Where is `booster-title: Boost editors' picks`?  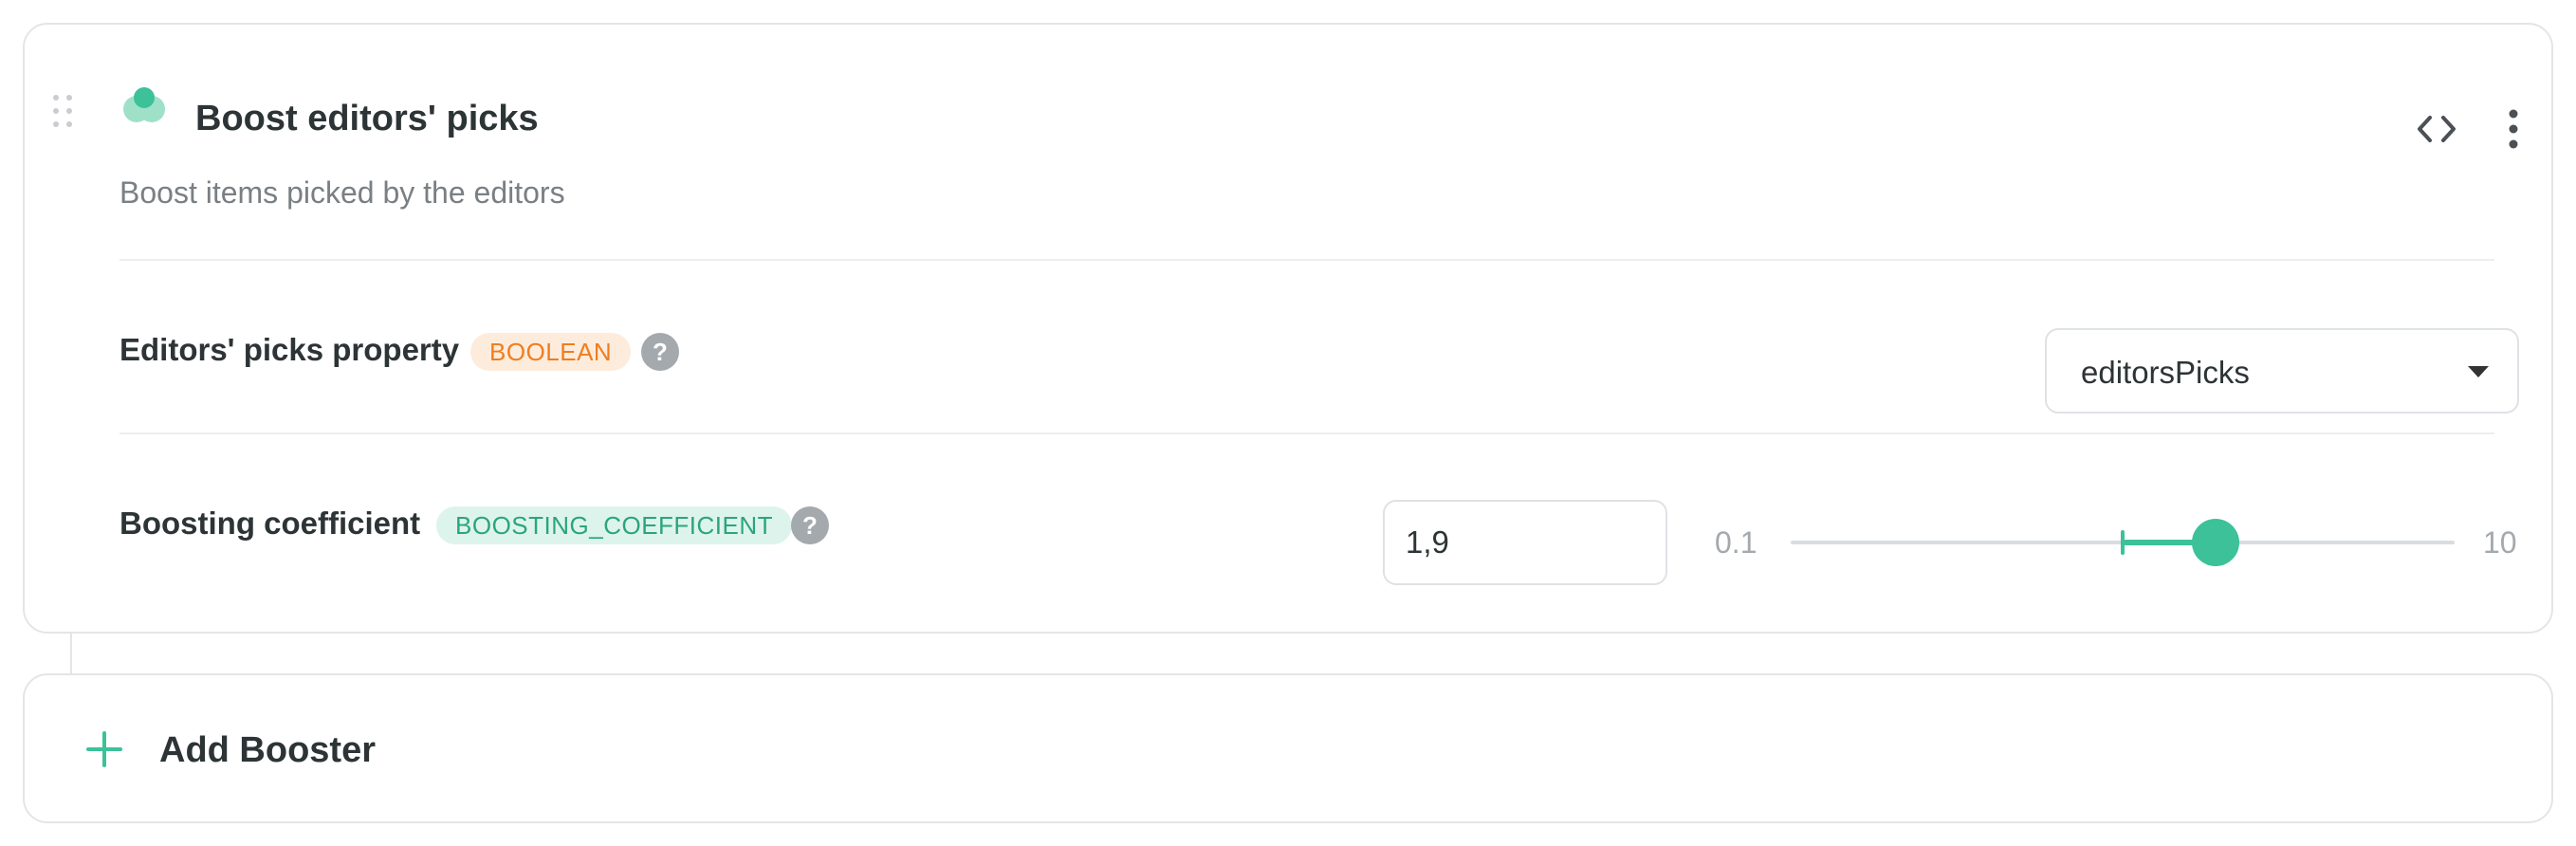
booster-title: Boost editors' picks is located at coordinates (367, 118).